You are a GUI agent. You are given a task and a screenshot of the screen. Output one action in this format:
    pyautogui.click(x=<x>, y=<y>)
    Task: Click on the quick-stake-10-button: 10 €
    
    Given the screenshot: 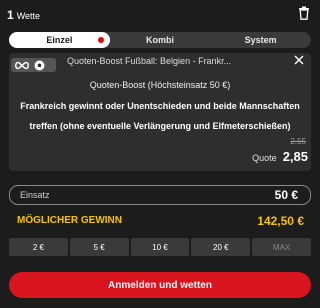 What is the action you would take?
    pyautogui.click(x=160, y=247)
    